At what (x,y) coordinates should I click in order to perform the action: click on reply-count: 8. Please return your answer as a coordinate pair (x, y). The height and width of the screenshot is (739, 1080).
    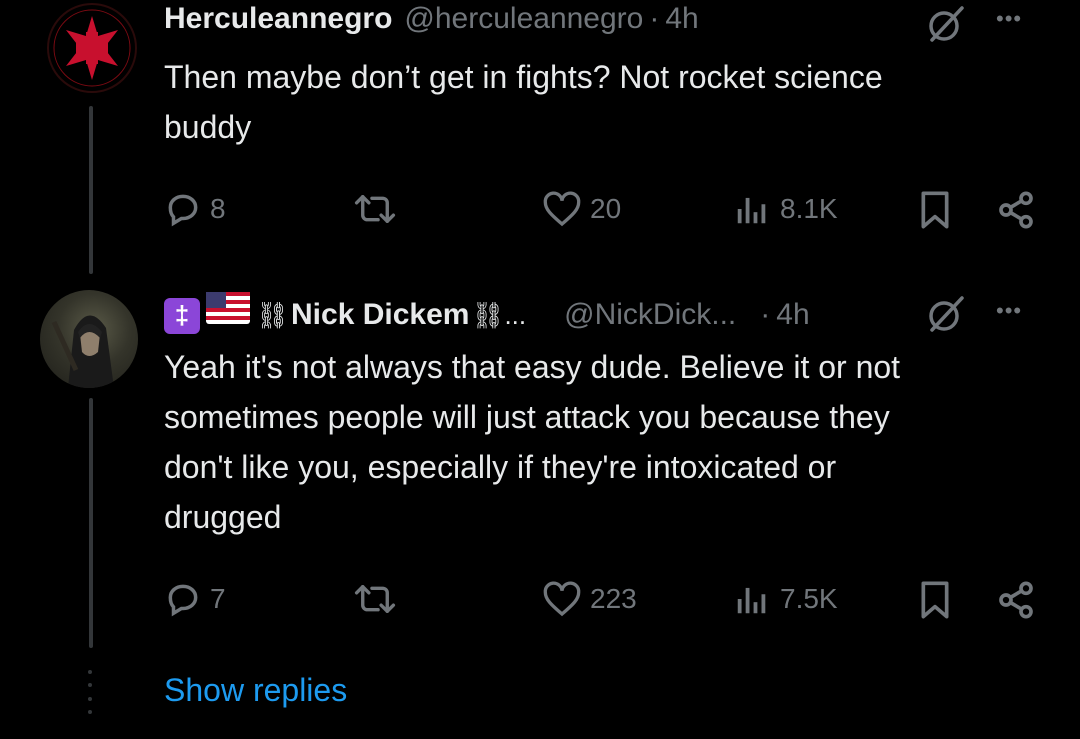
    Looking at the image, I should click on (218, 208).